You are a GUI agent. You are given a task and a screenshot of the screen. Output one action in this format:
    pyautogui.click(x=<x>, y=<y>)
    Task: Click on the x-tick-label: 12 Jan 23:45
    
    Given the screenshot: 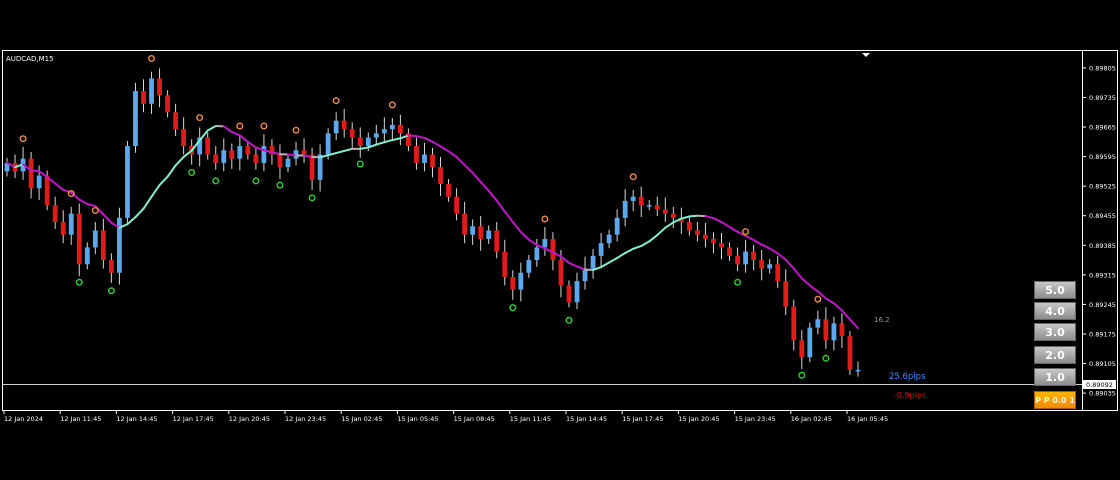 What is the action you would take?
    pyautogui.click(x=305, y=419)
    